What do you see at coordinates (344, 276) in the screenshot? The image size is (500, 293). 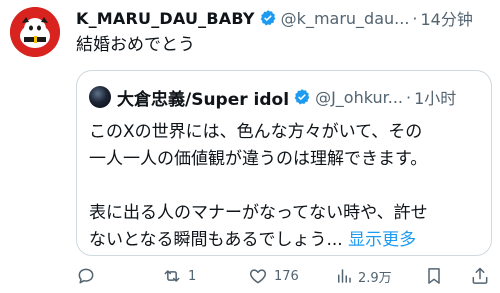 I see `views-icon` at bounding box center [344, 276].